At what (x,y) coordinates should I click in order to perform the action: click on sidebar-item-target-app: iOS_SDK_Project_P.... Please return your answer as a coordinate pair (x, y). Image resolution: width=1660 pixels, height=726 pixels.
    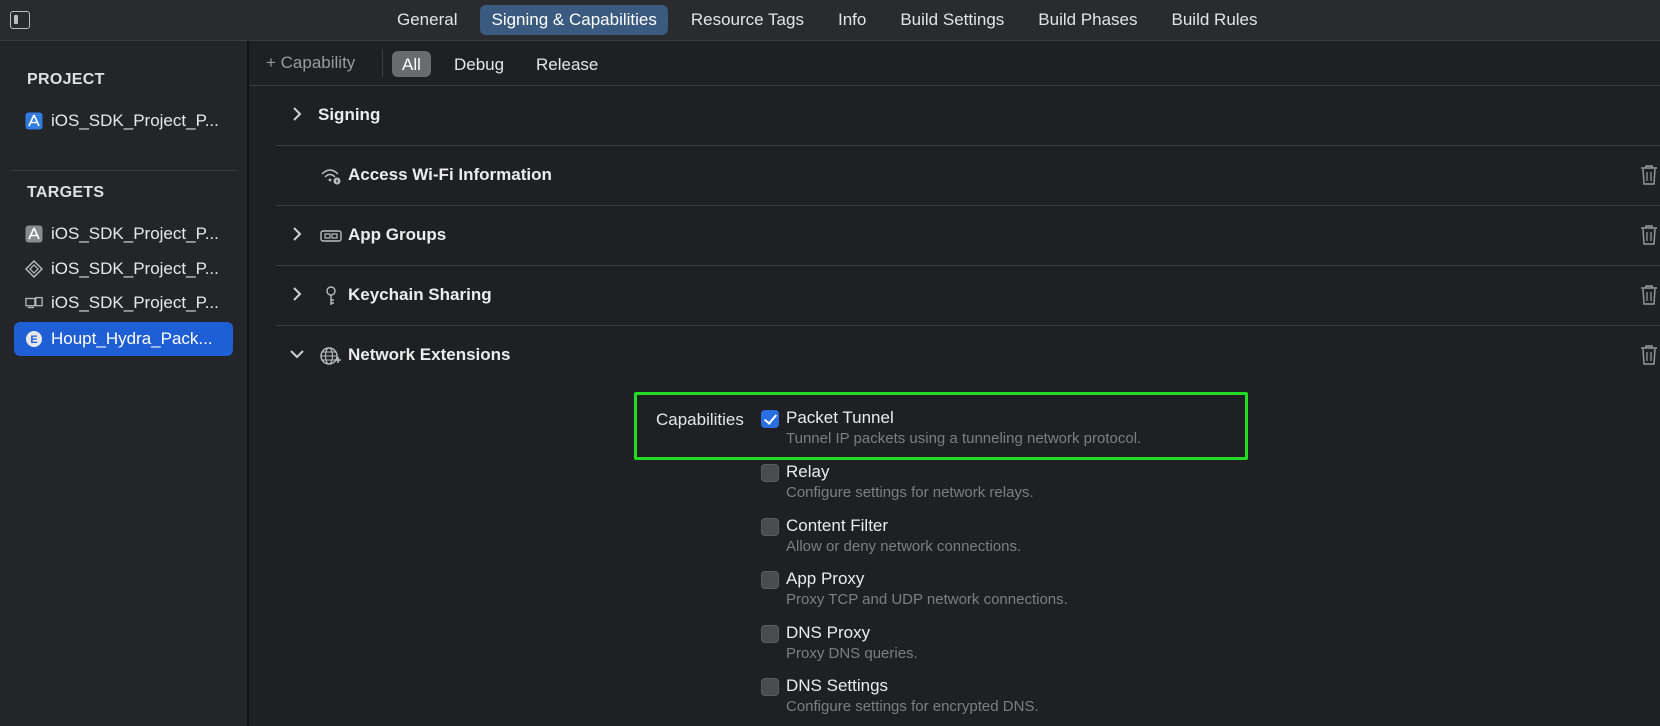
    Looking at the image, I should click on (123, 234).